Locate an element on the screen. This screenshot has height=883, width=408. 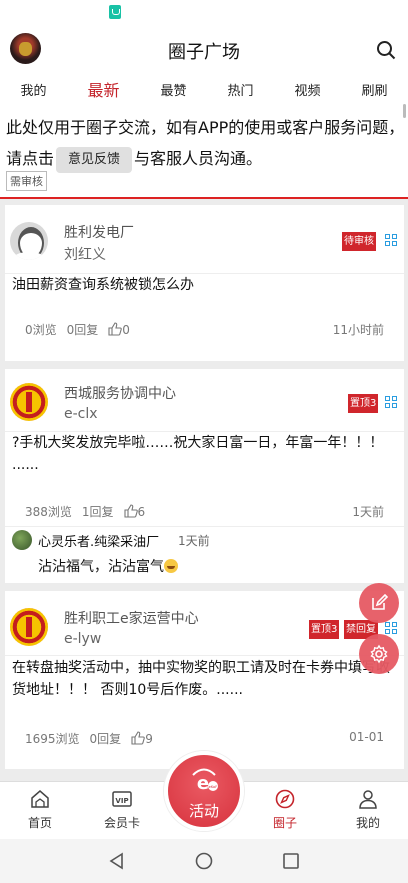
gear-icon is located at coordinates (379, 654).